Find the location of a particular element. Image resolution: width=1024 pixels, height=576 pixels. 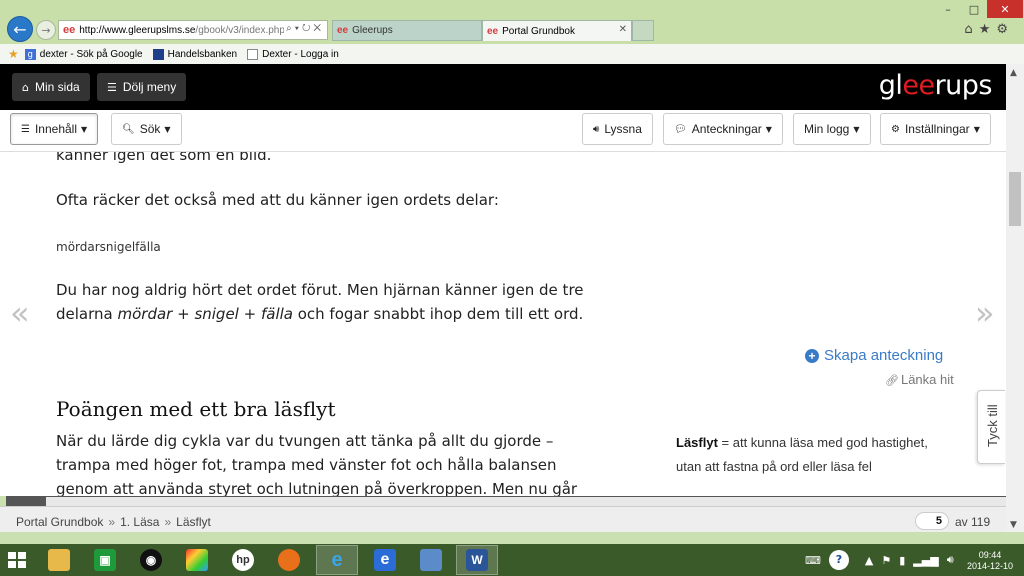

media-player-icon: ◉ is located at coordinates (151, 560).